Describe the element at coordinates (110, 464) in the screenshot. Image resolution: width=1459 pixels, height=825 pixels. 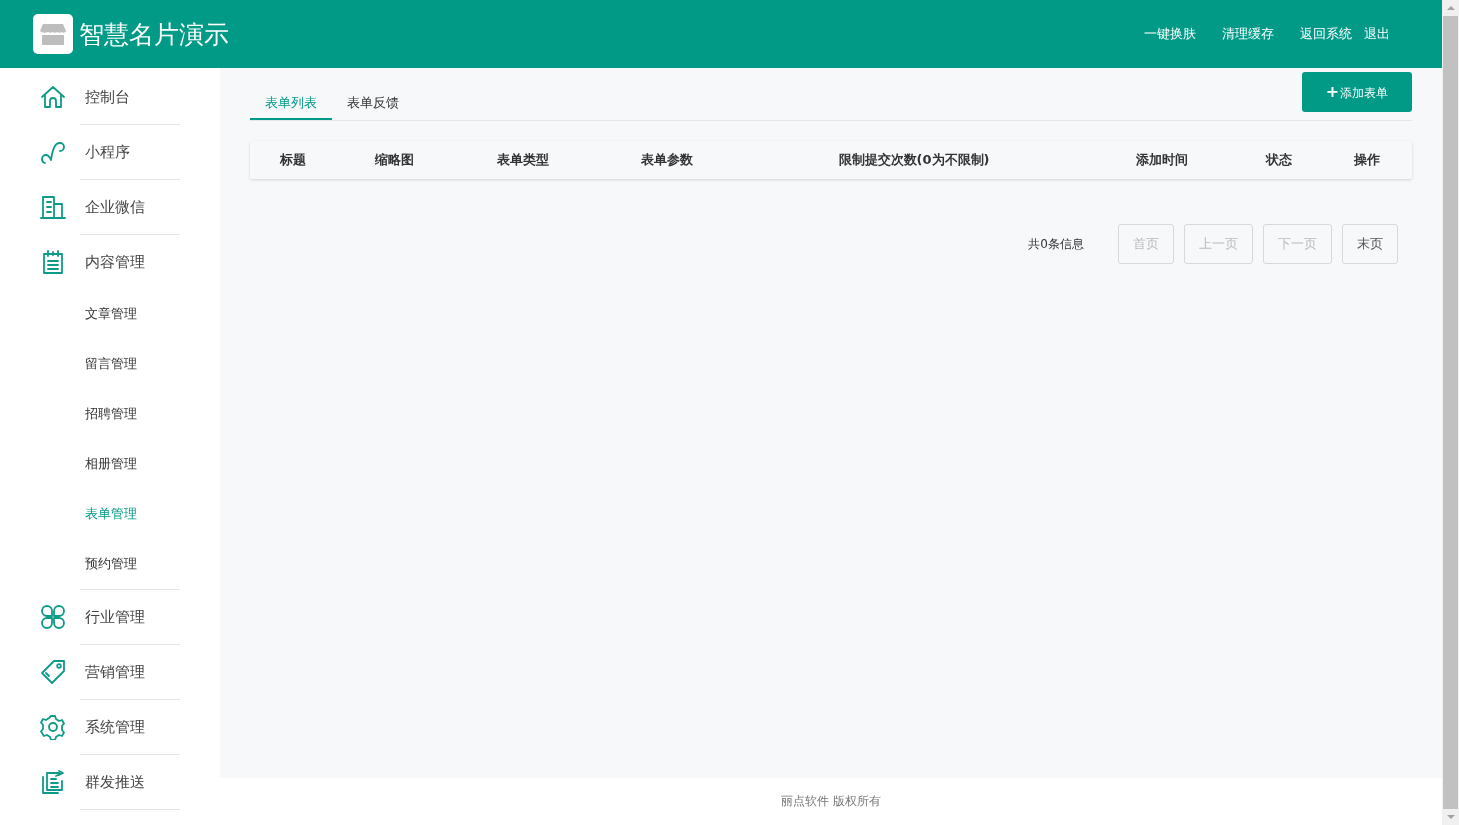
I see `nav-subitem: 相册管理` at that location.